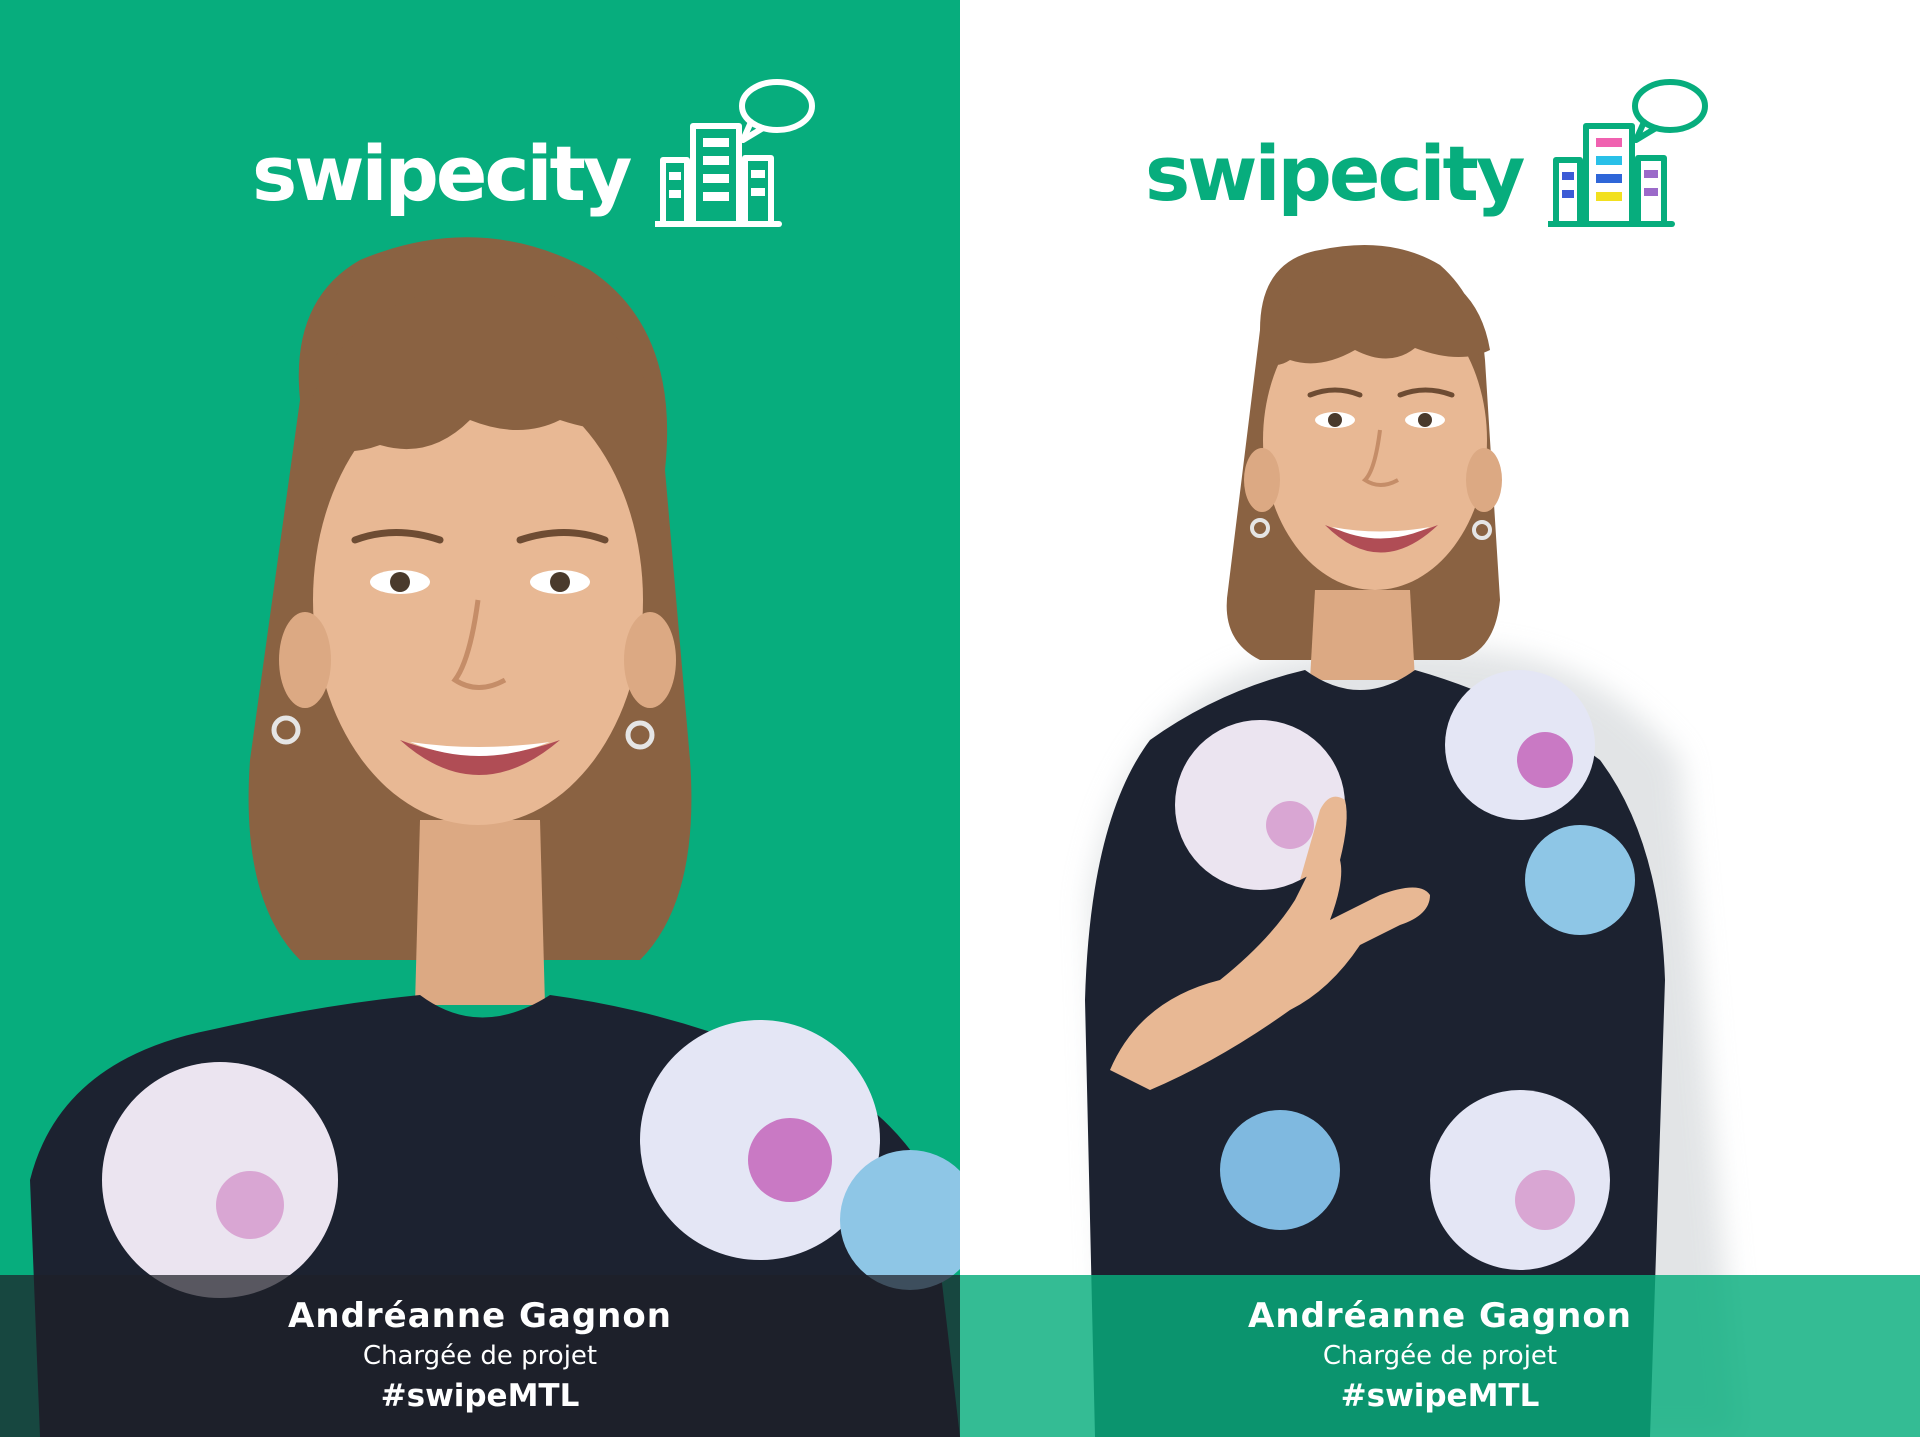  What do you see at coordinates (480, 1315) in the screenshot?
I see `left-person-name: Andréanne Gagnon` at bounding box center [480, 1315].